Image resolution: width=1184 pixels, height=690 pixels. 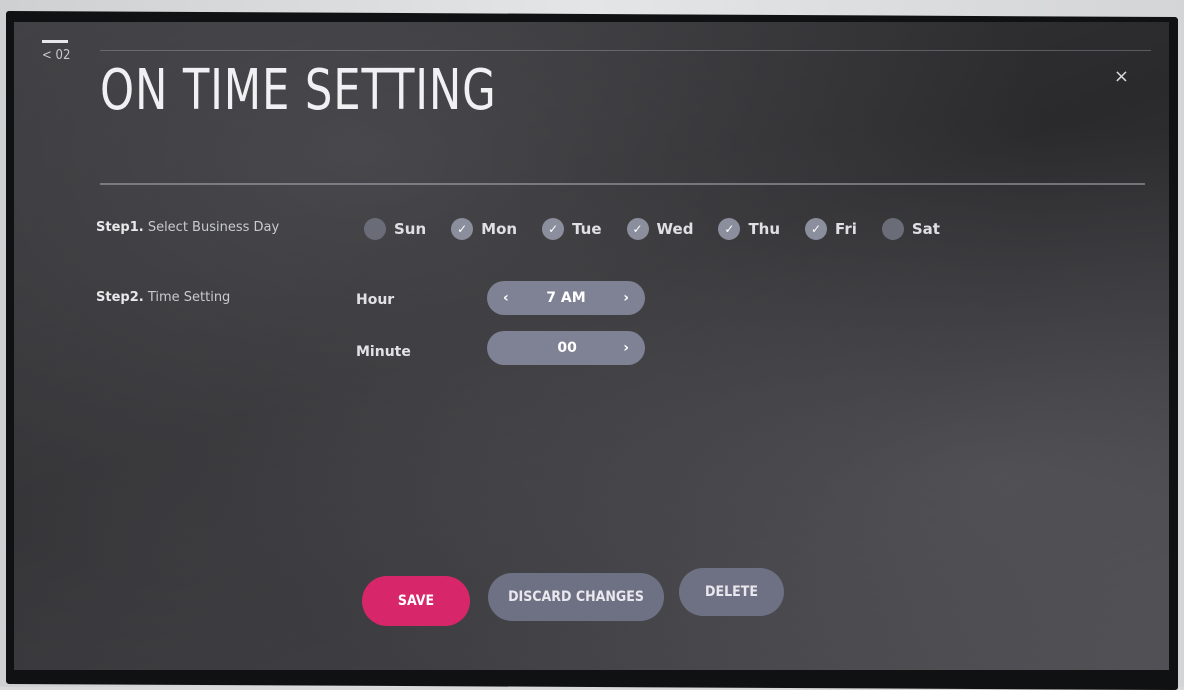 What do you see at coordinates (1121, 76) in the screenshot?
I see `close-icon: ×` at bounding box center [1121, 76].